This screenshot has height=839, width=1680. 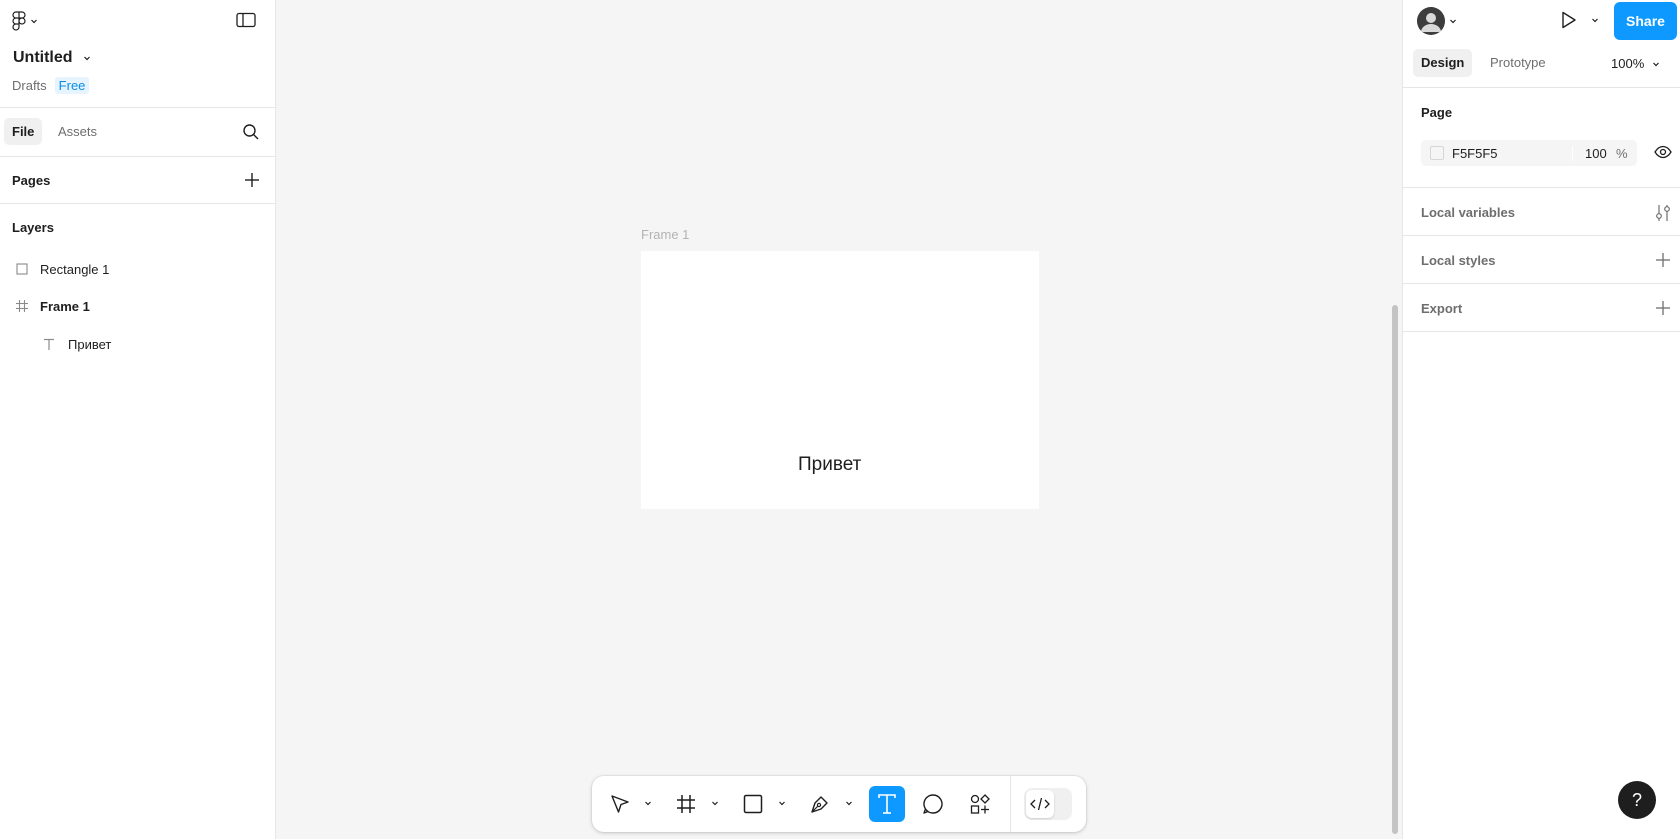 I want to click on dev-mode-knob, so click(x=1040, y=804).